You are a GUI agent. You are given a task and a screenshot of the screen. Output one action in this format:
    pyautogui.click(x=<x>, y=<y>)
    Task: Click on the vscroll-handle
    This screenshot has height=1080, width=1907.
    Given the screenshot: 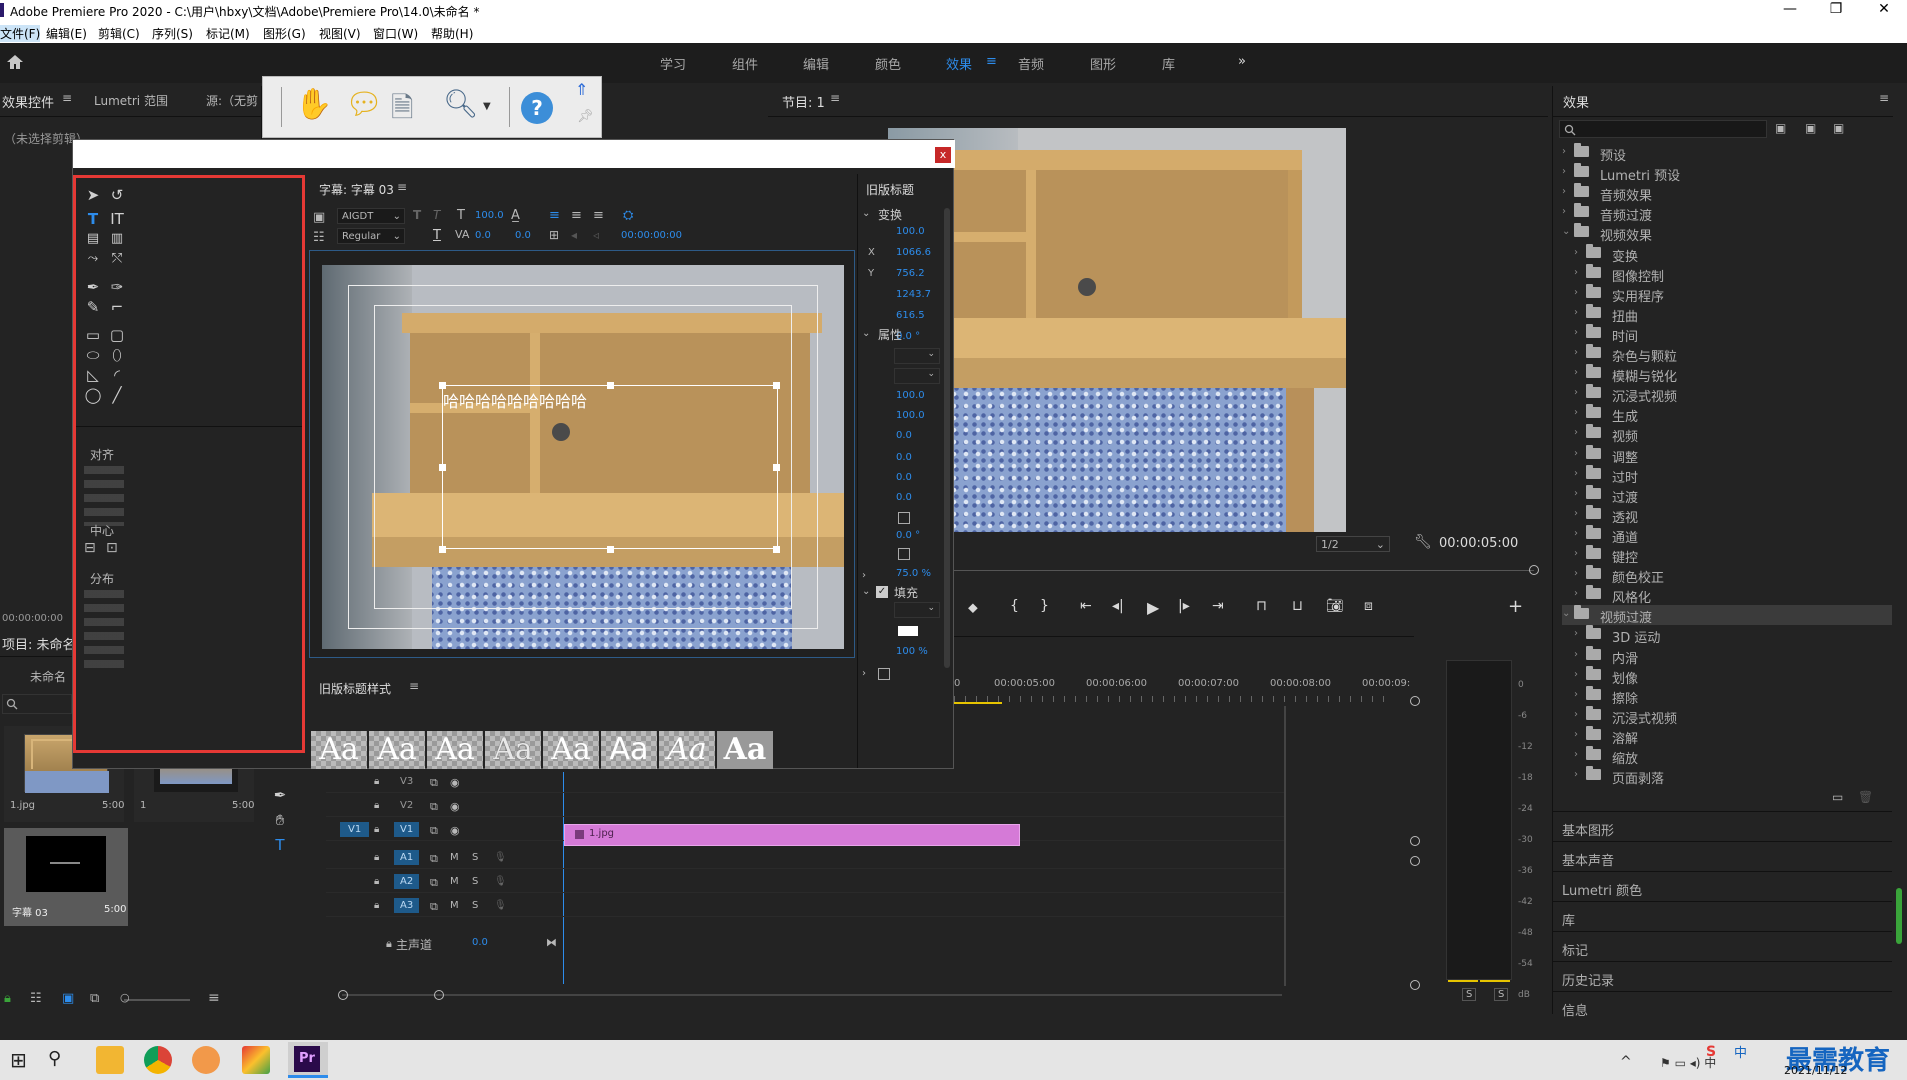 What is the action you would take?
    pyautogui.click(x=1415, y=841)
    